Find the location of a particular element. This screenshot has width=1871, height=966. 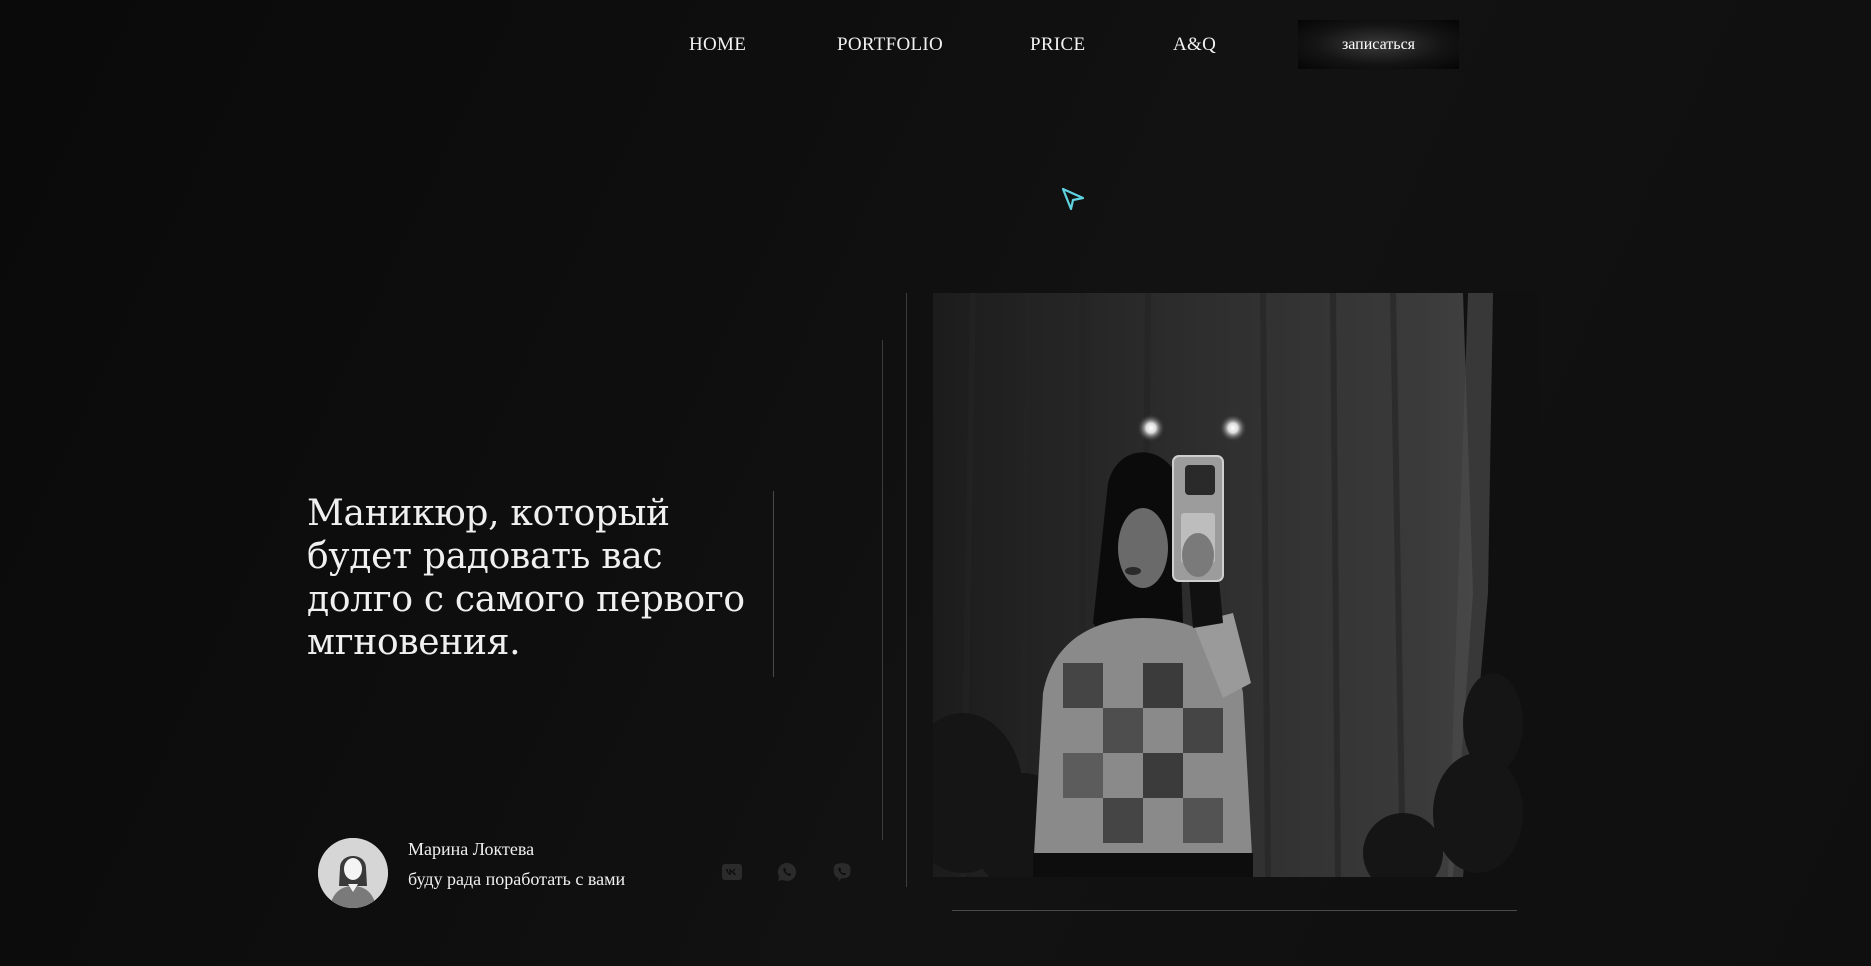

book-appointment-button: записаться is located at coordinates (1378, 44).